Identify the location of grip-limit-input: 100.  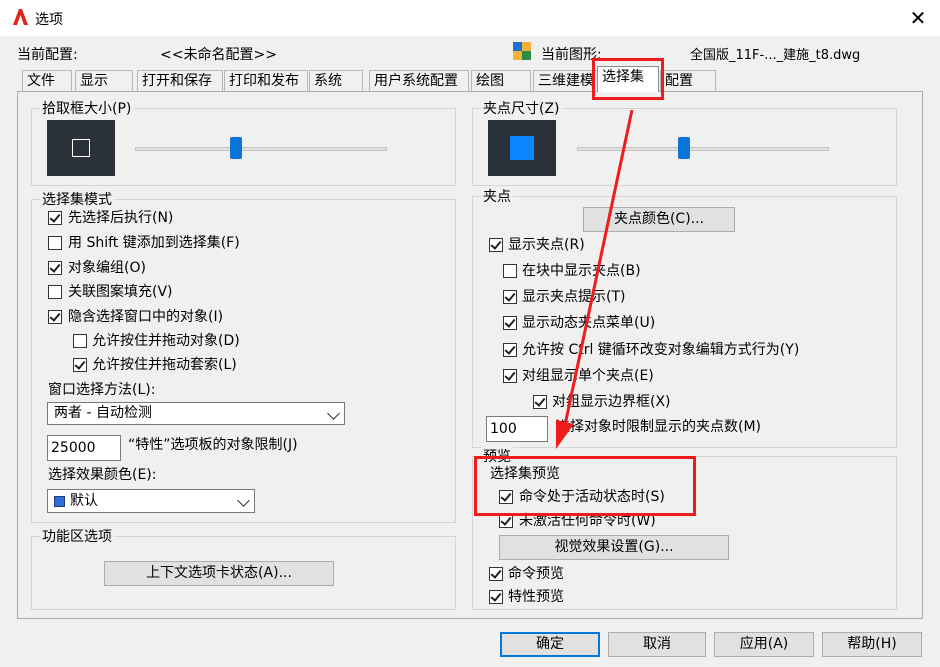
(517, 429).